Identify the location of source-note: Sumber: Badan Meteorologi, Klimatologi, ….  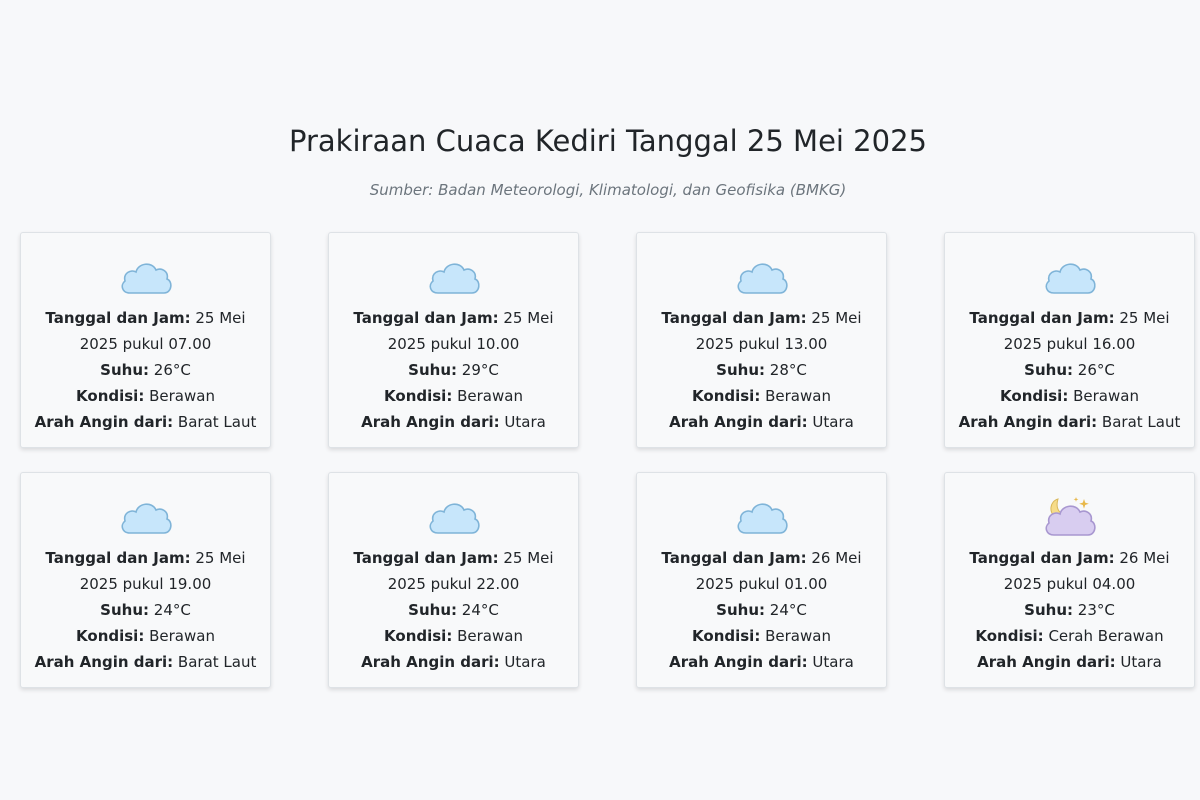
(608, 190).